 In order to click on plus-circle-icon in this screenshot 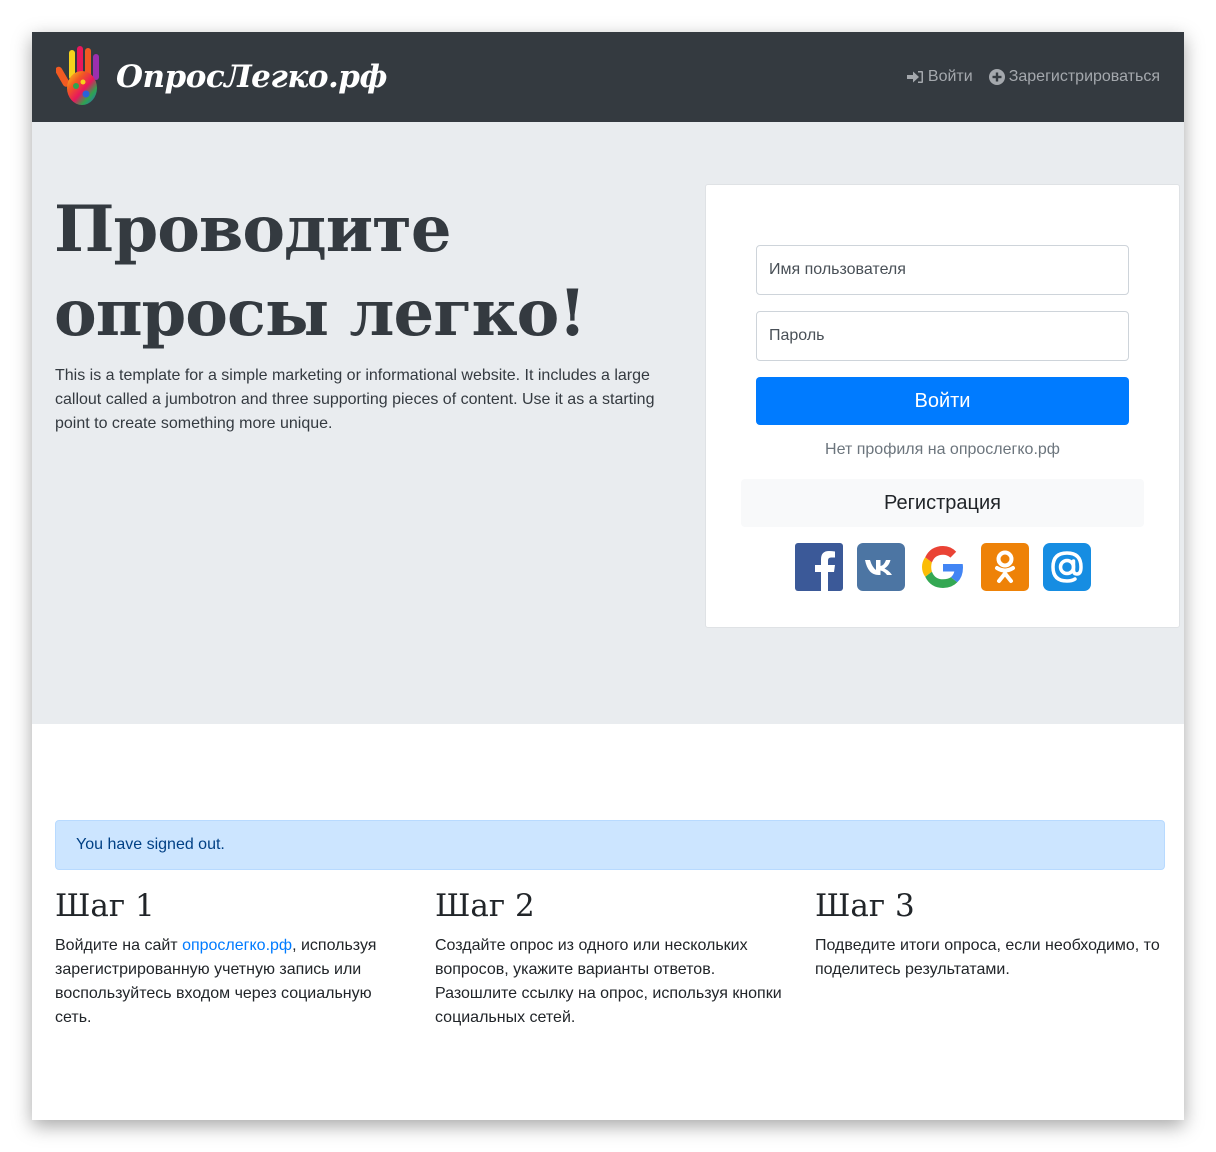, I will do `click(996, 77)`.